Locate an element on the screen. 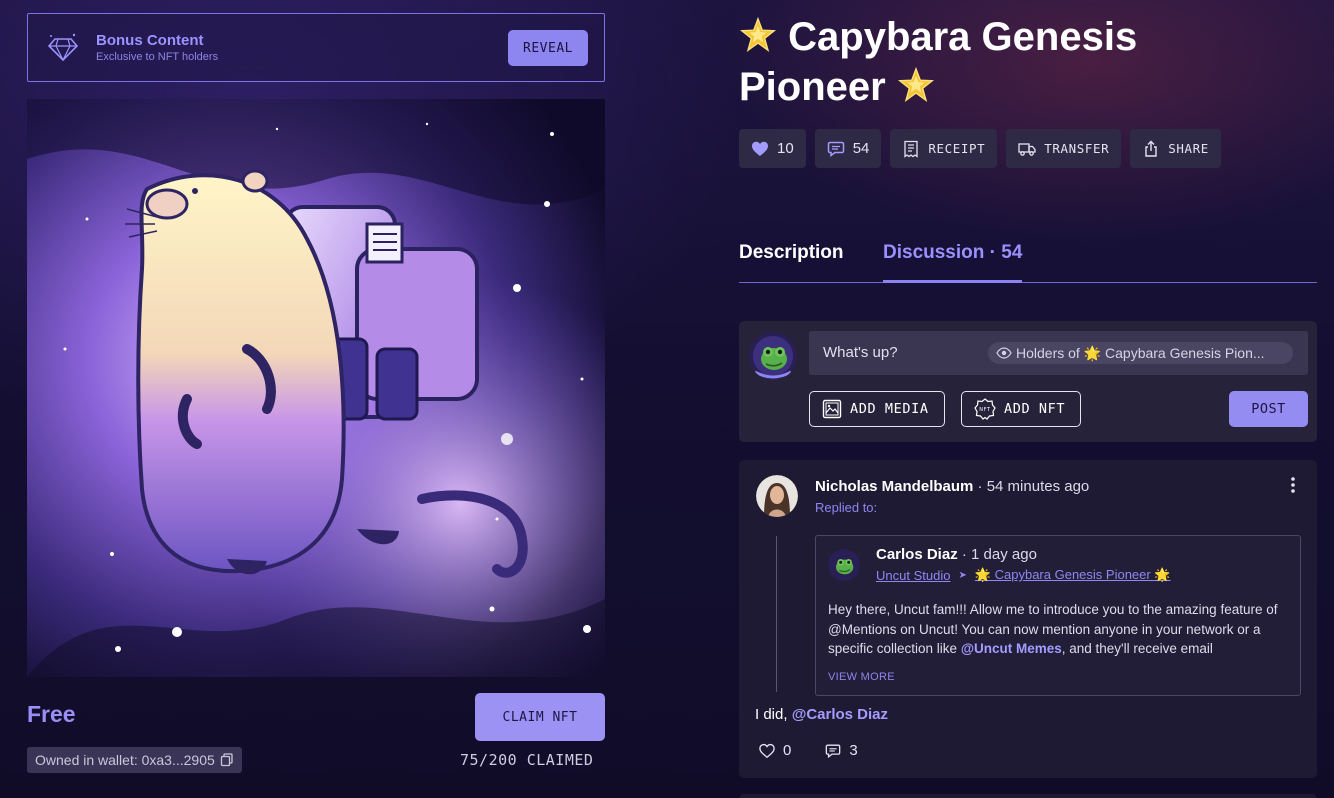  heart-outline-icon is located at coordinates (767, 750).